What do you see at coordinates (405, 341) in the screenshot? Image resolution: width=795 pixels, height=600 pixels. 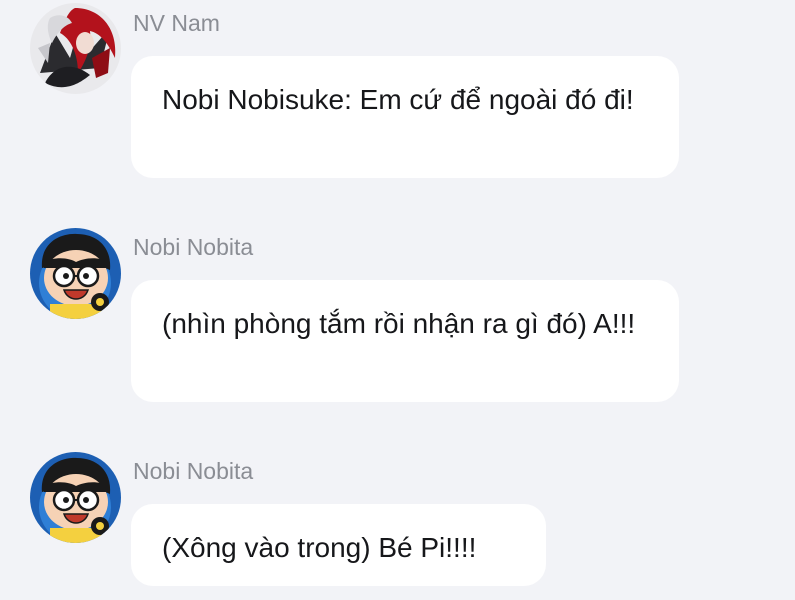 I see `message-bubble: (nhìn phòng tắm rồi nhận ra gì đó) A!!!` at bounding box center [405, 341].